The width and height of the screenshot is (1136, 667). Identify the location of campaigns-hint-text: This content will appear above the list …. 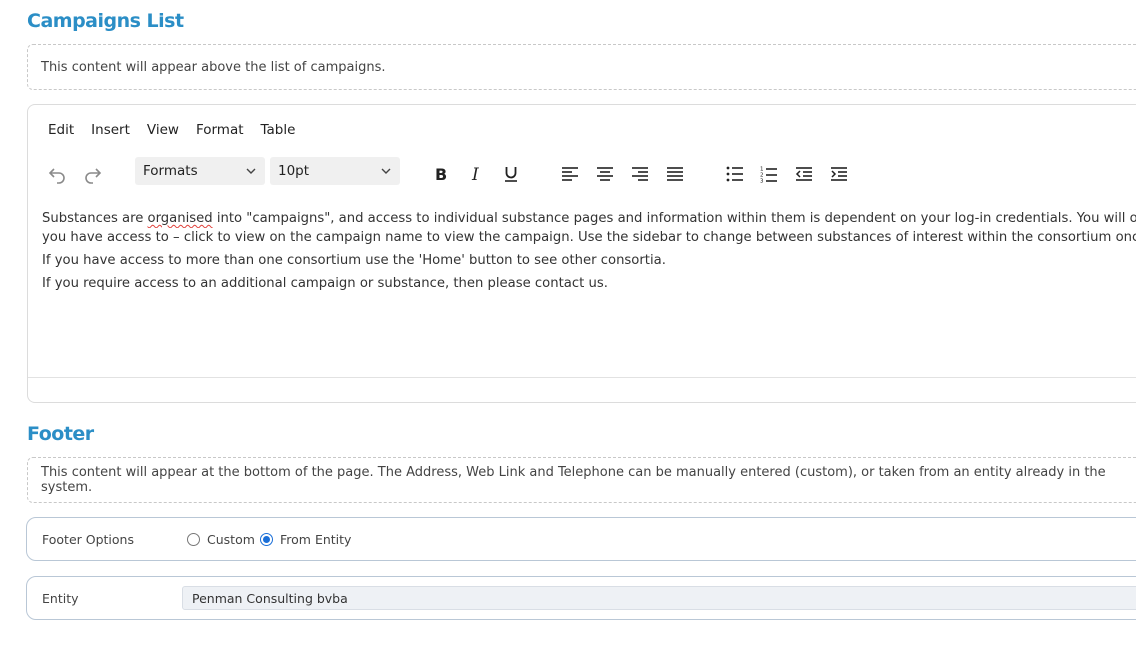
(213, 67).